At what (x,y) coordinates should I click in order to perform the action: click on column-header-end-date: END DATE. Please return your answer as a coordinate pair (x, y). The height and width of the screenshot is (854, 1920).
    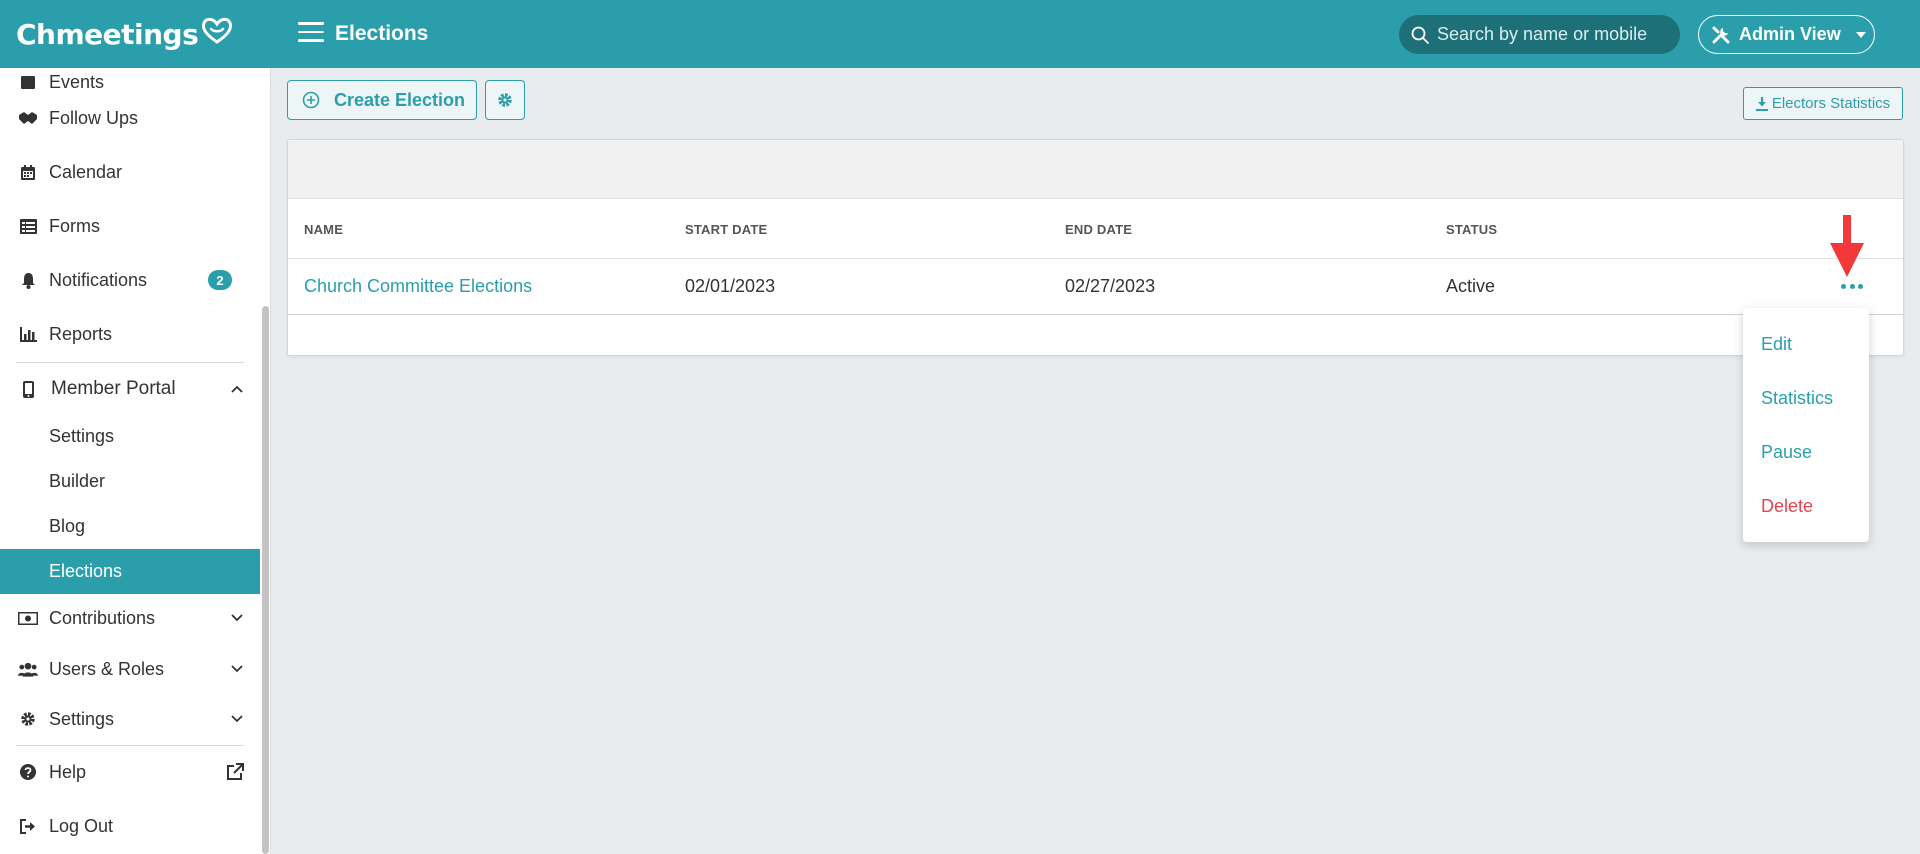
    Looking at the image, I should click on (1099, 229).